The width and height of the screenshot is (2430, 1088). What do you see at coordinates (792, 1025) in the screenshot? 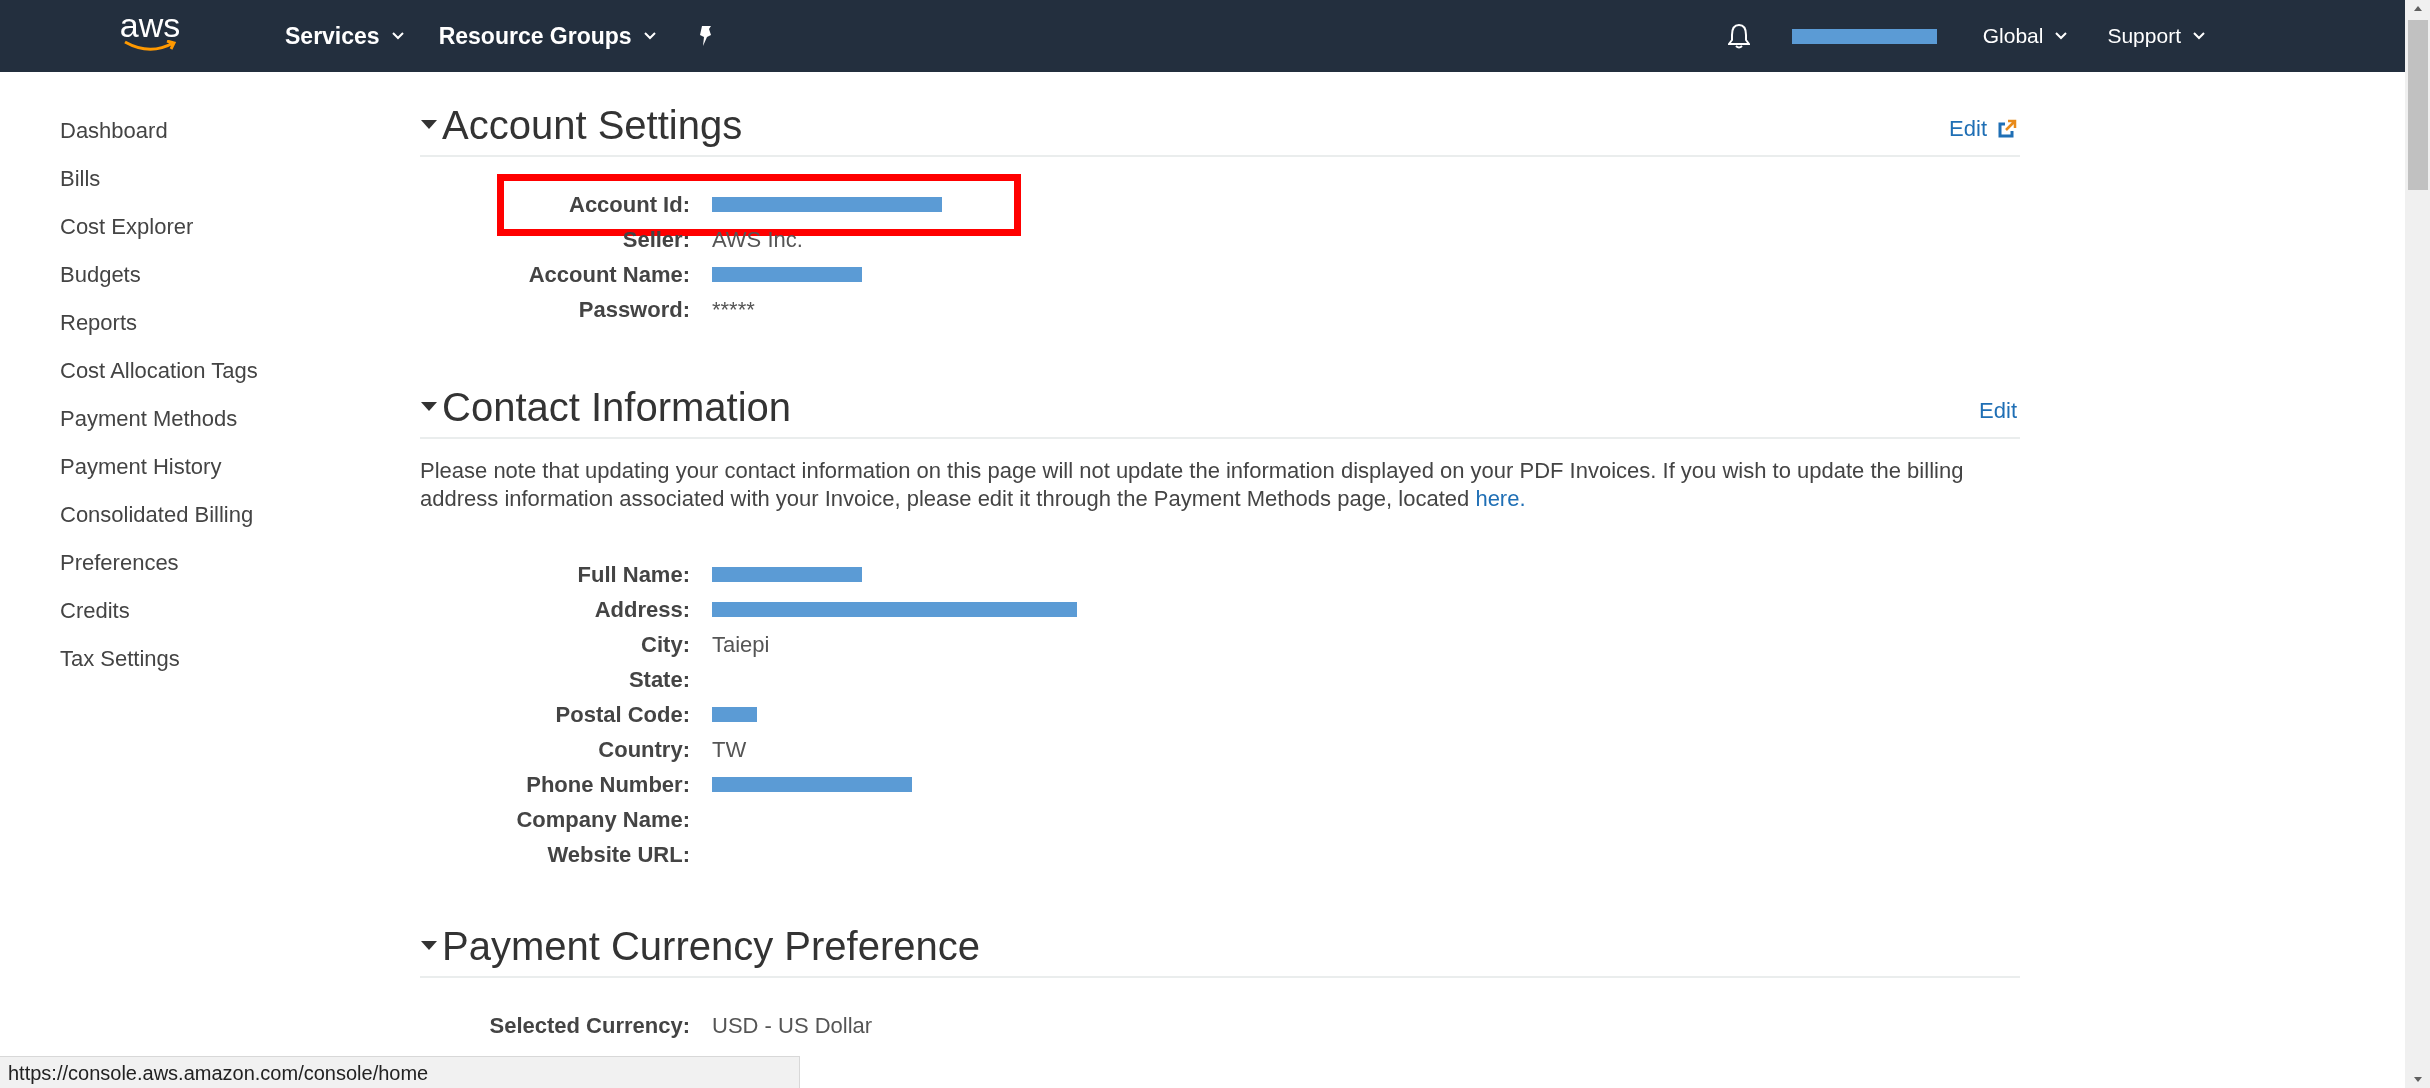
I see `field-value: USD - US Dollar` at bounding box center [792, 1025].